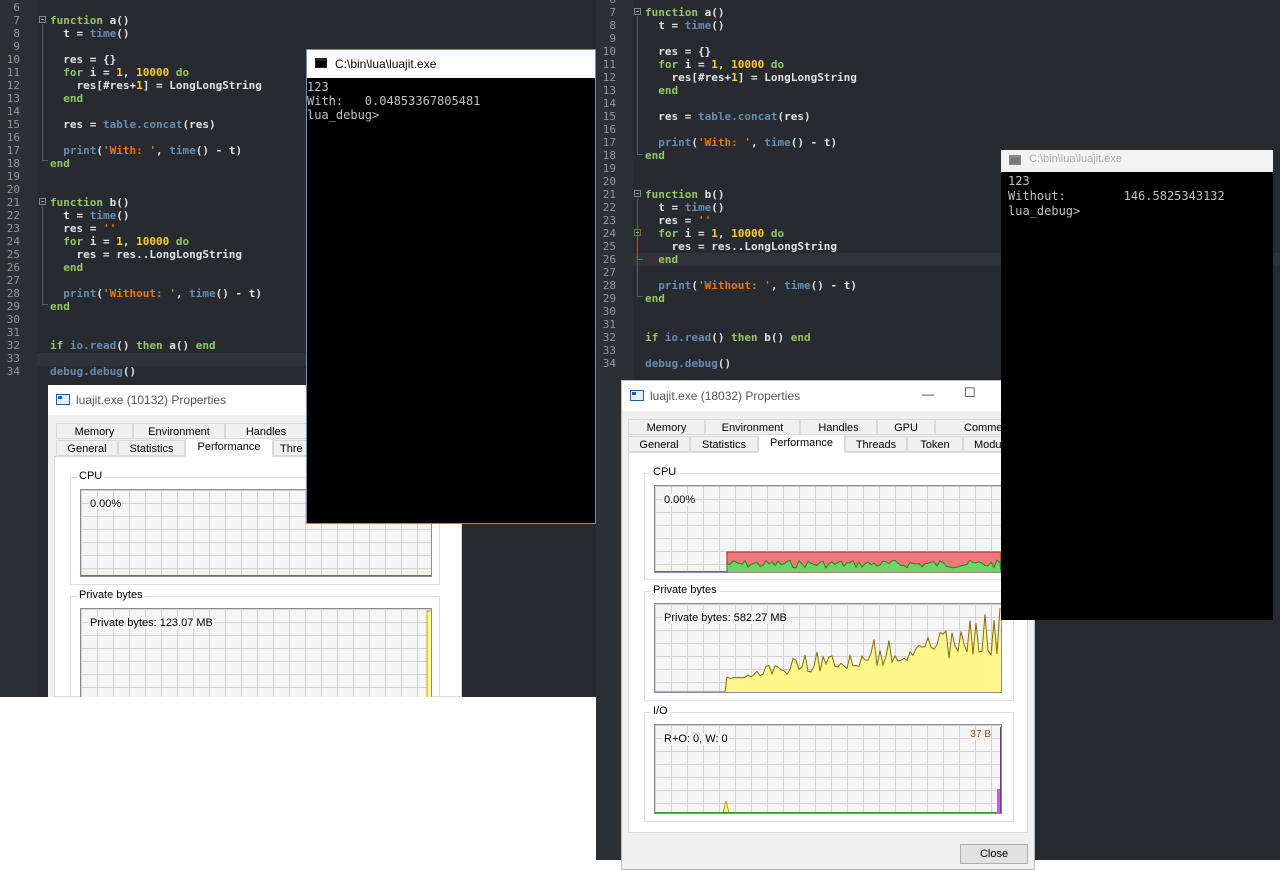 The width and height of the screenshot is (1280, 870). What do you see at coordinates (394, 101) in the screenshot?
I see `console-line: With: 0.04853367805481` at bounding box center [394, 101].